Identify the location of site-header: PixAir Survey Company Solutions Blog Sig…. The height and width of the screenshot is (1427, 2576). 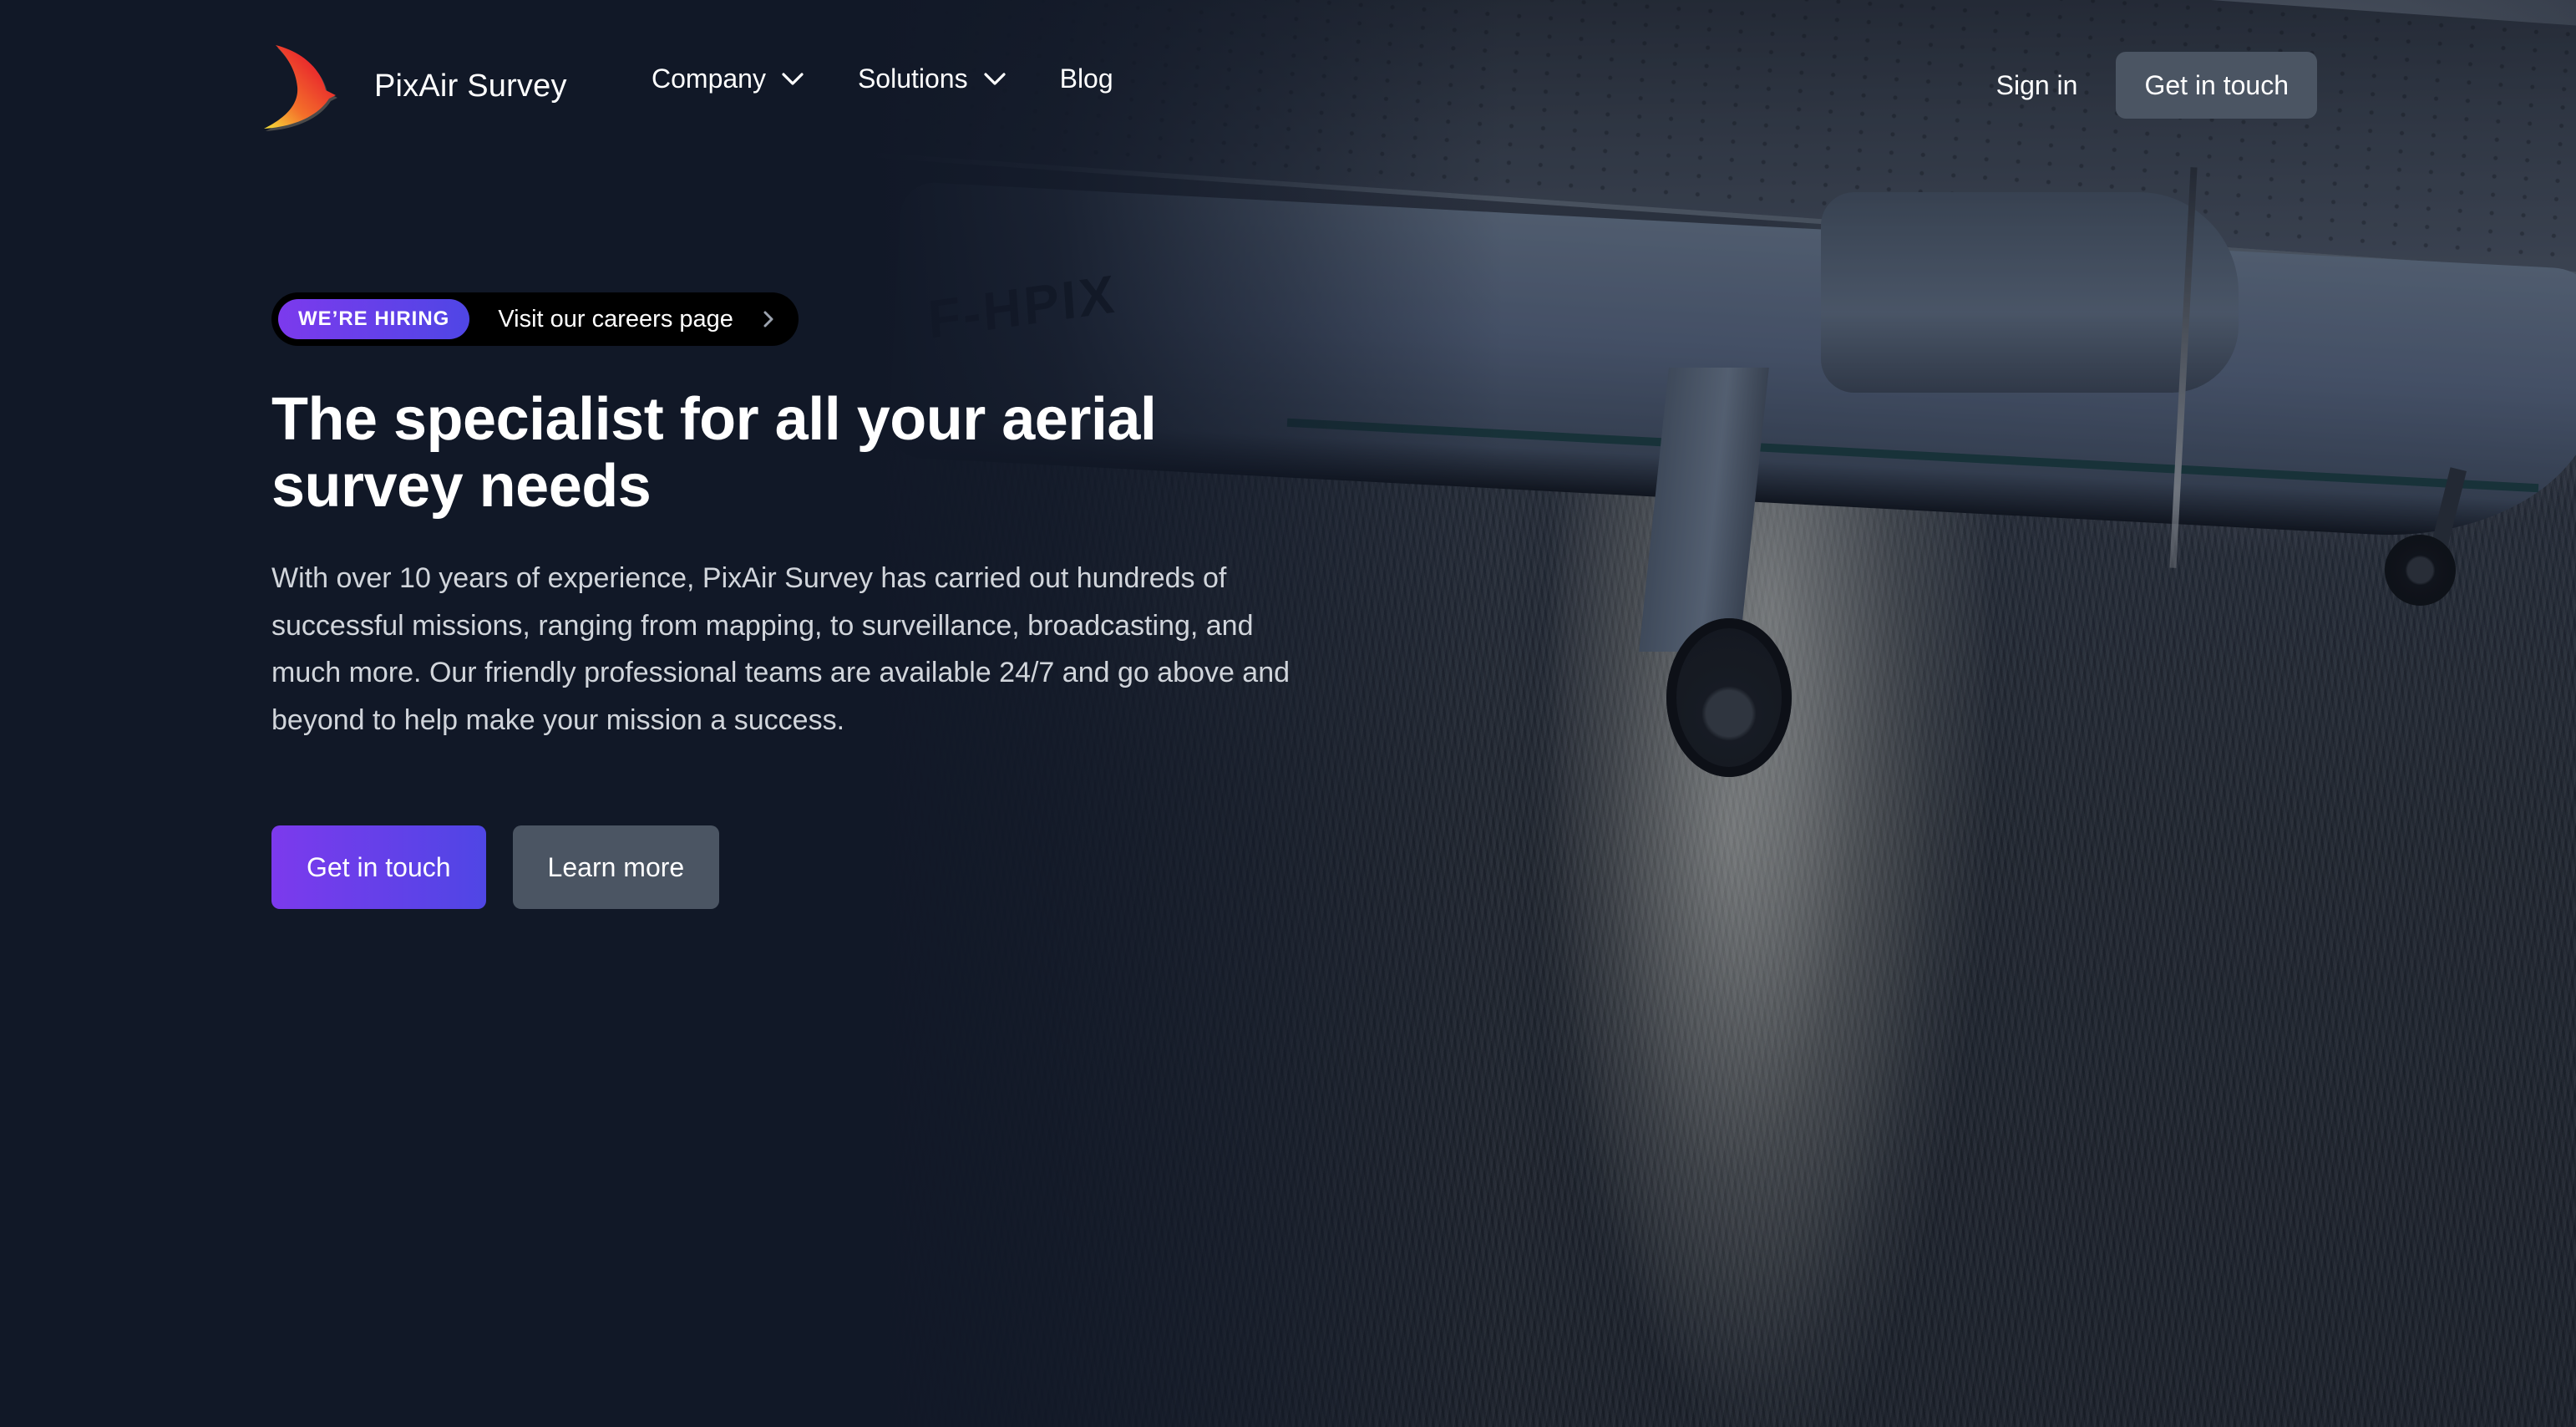
(1288, 87).